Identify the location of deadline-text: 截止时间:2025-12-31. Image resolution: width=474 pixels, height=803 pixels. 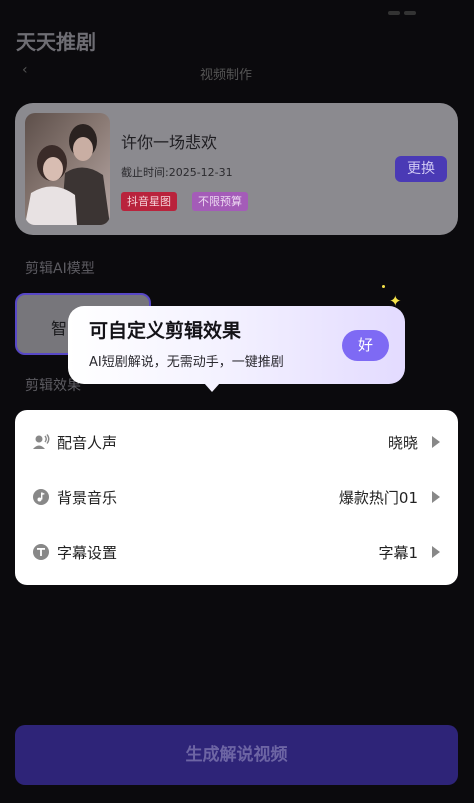
(177, 172).